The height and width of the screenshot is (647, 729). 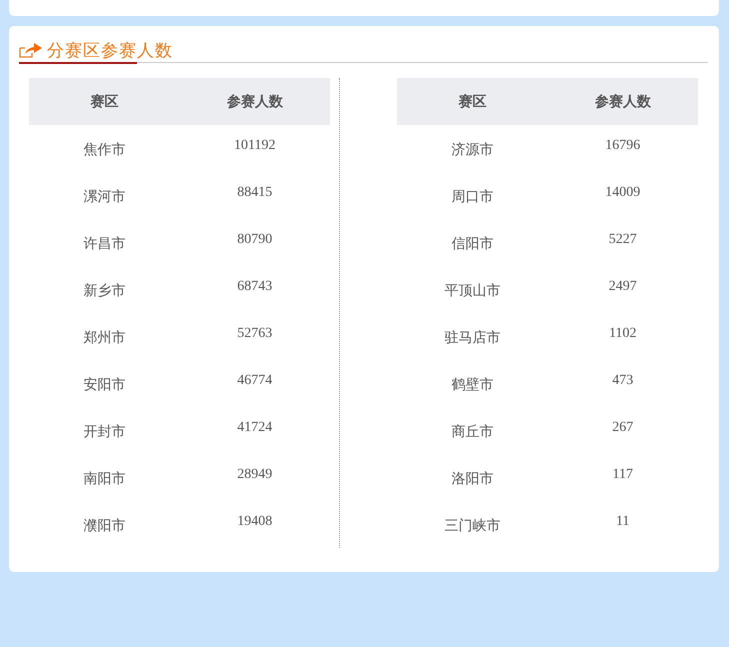 I want to click on table-cell-text: 鹤壁市, so click(x=472, y=385).